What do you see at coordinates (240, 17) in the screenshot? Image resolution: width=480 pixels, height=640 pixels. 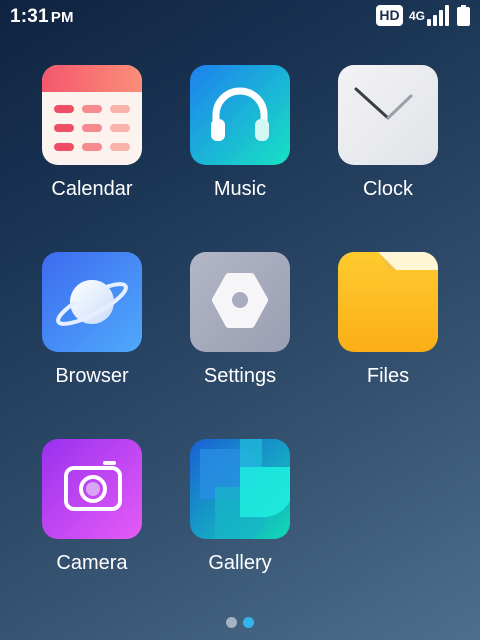 I see `status-bar: 1:31 PM HD 4G` at bounding box center [240, 17].